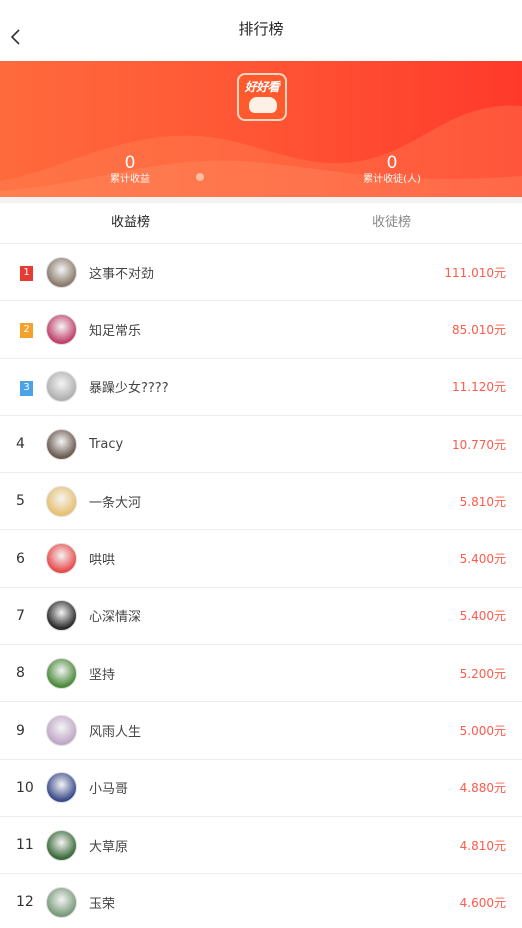 Image resolution: width=522 pixels, height=928 pixels. Describe the element at coordinates (102, 675) in the screenshot. I see `user-name: 坚持` at that location.